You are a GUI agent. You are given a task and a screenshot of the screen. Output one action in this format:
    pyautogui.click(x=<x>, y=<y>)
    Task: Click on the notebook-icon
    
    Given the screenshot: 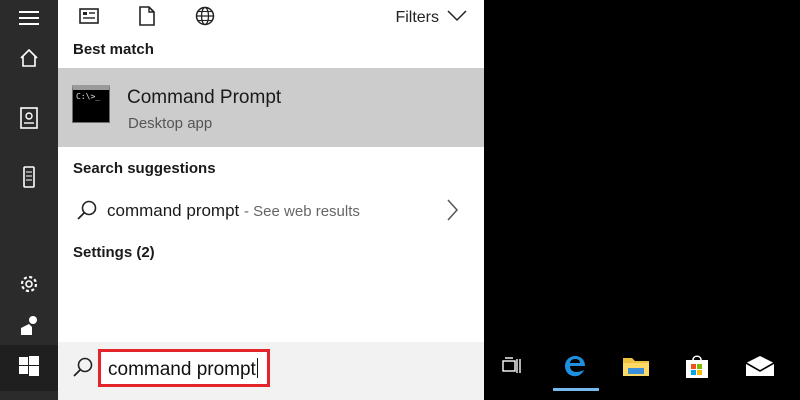 What is the action you would take?
    pyautogui.click(x=29, y=118)
    